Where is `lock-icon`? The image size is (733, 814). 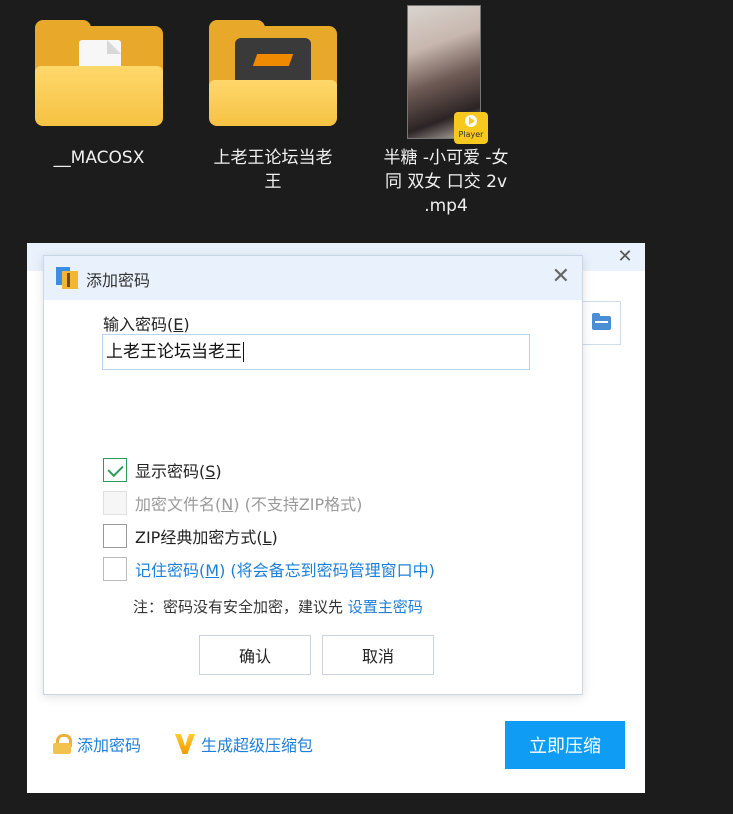 lock-icon is located at coordinates (62, 744).